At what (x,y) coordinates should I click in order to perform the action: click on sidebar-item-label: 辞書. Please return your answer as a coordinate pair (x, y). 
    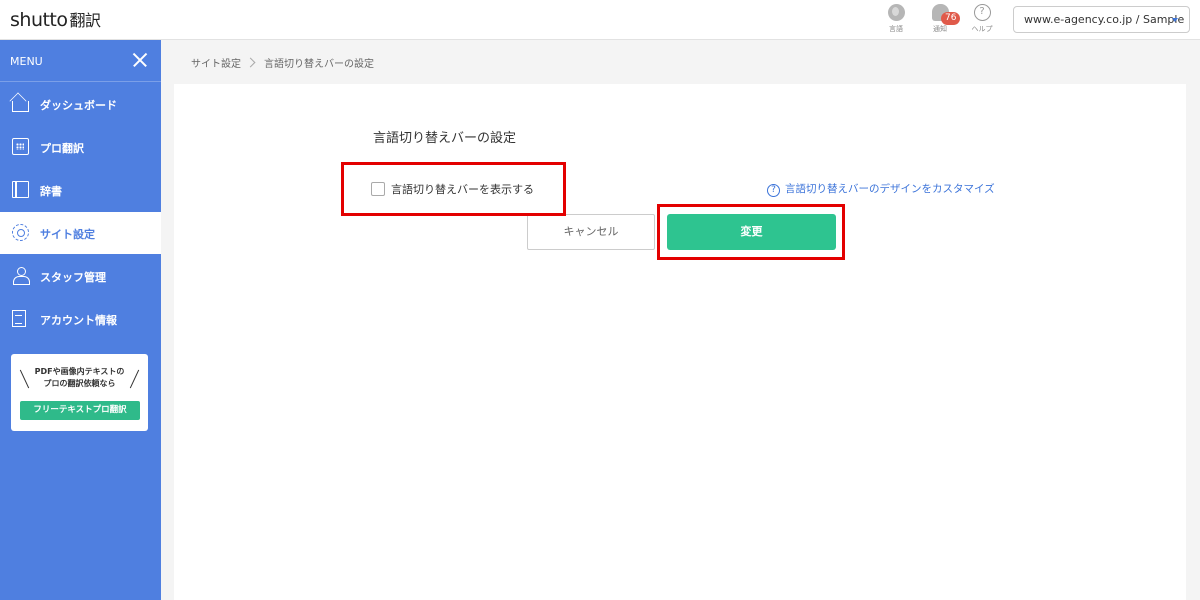
    Looking at the image, I should click on (51, 191).